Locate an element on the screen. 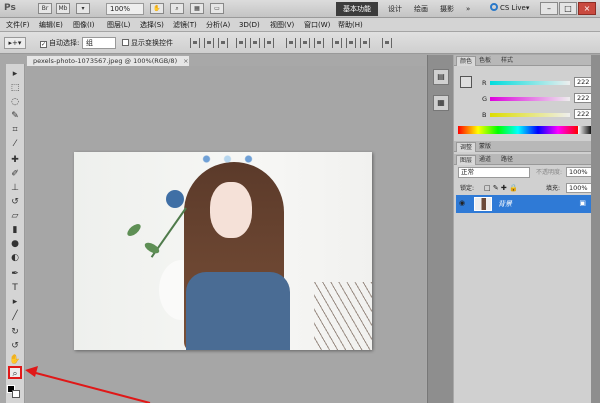 This screenshot has width=600, height=403. workspace-more-button: » is located at coordinates (468, 9).